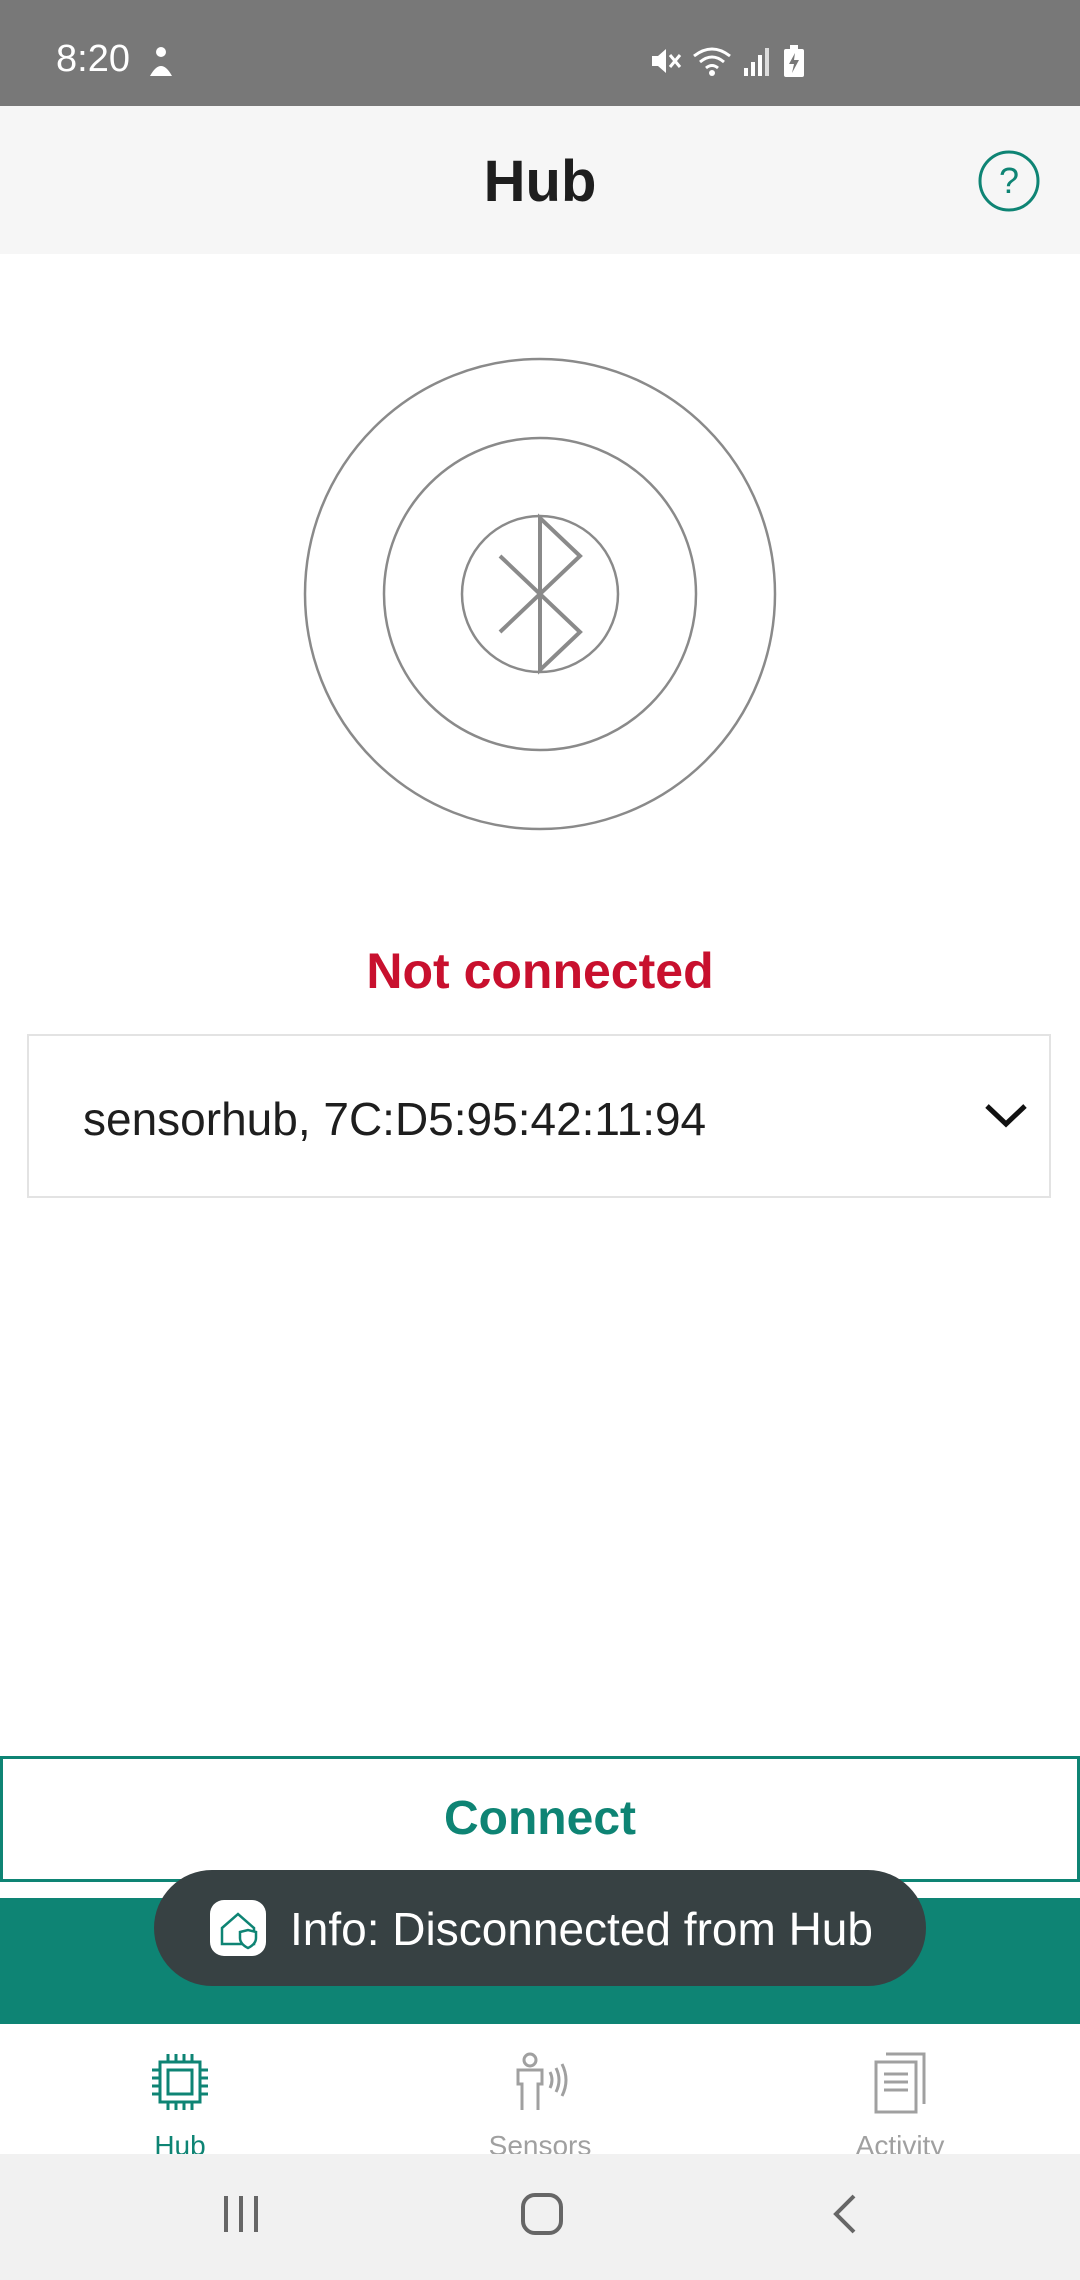 This screenshot has width=1080, height=2280. I want to click on page-title: Hub, so click(540, 181).